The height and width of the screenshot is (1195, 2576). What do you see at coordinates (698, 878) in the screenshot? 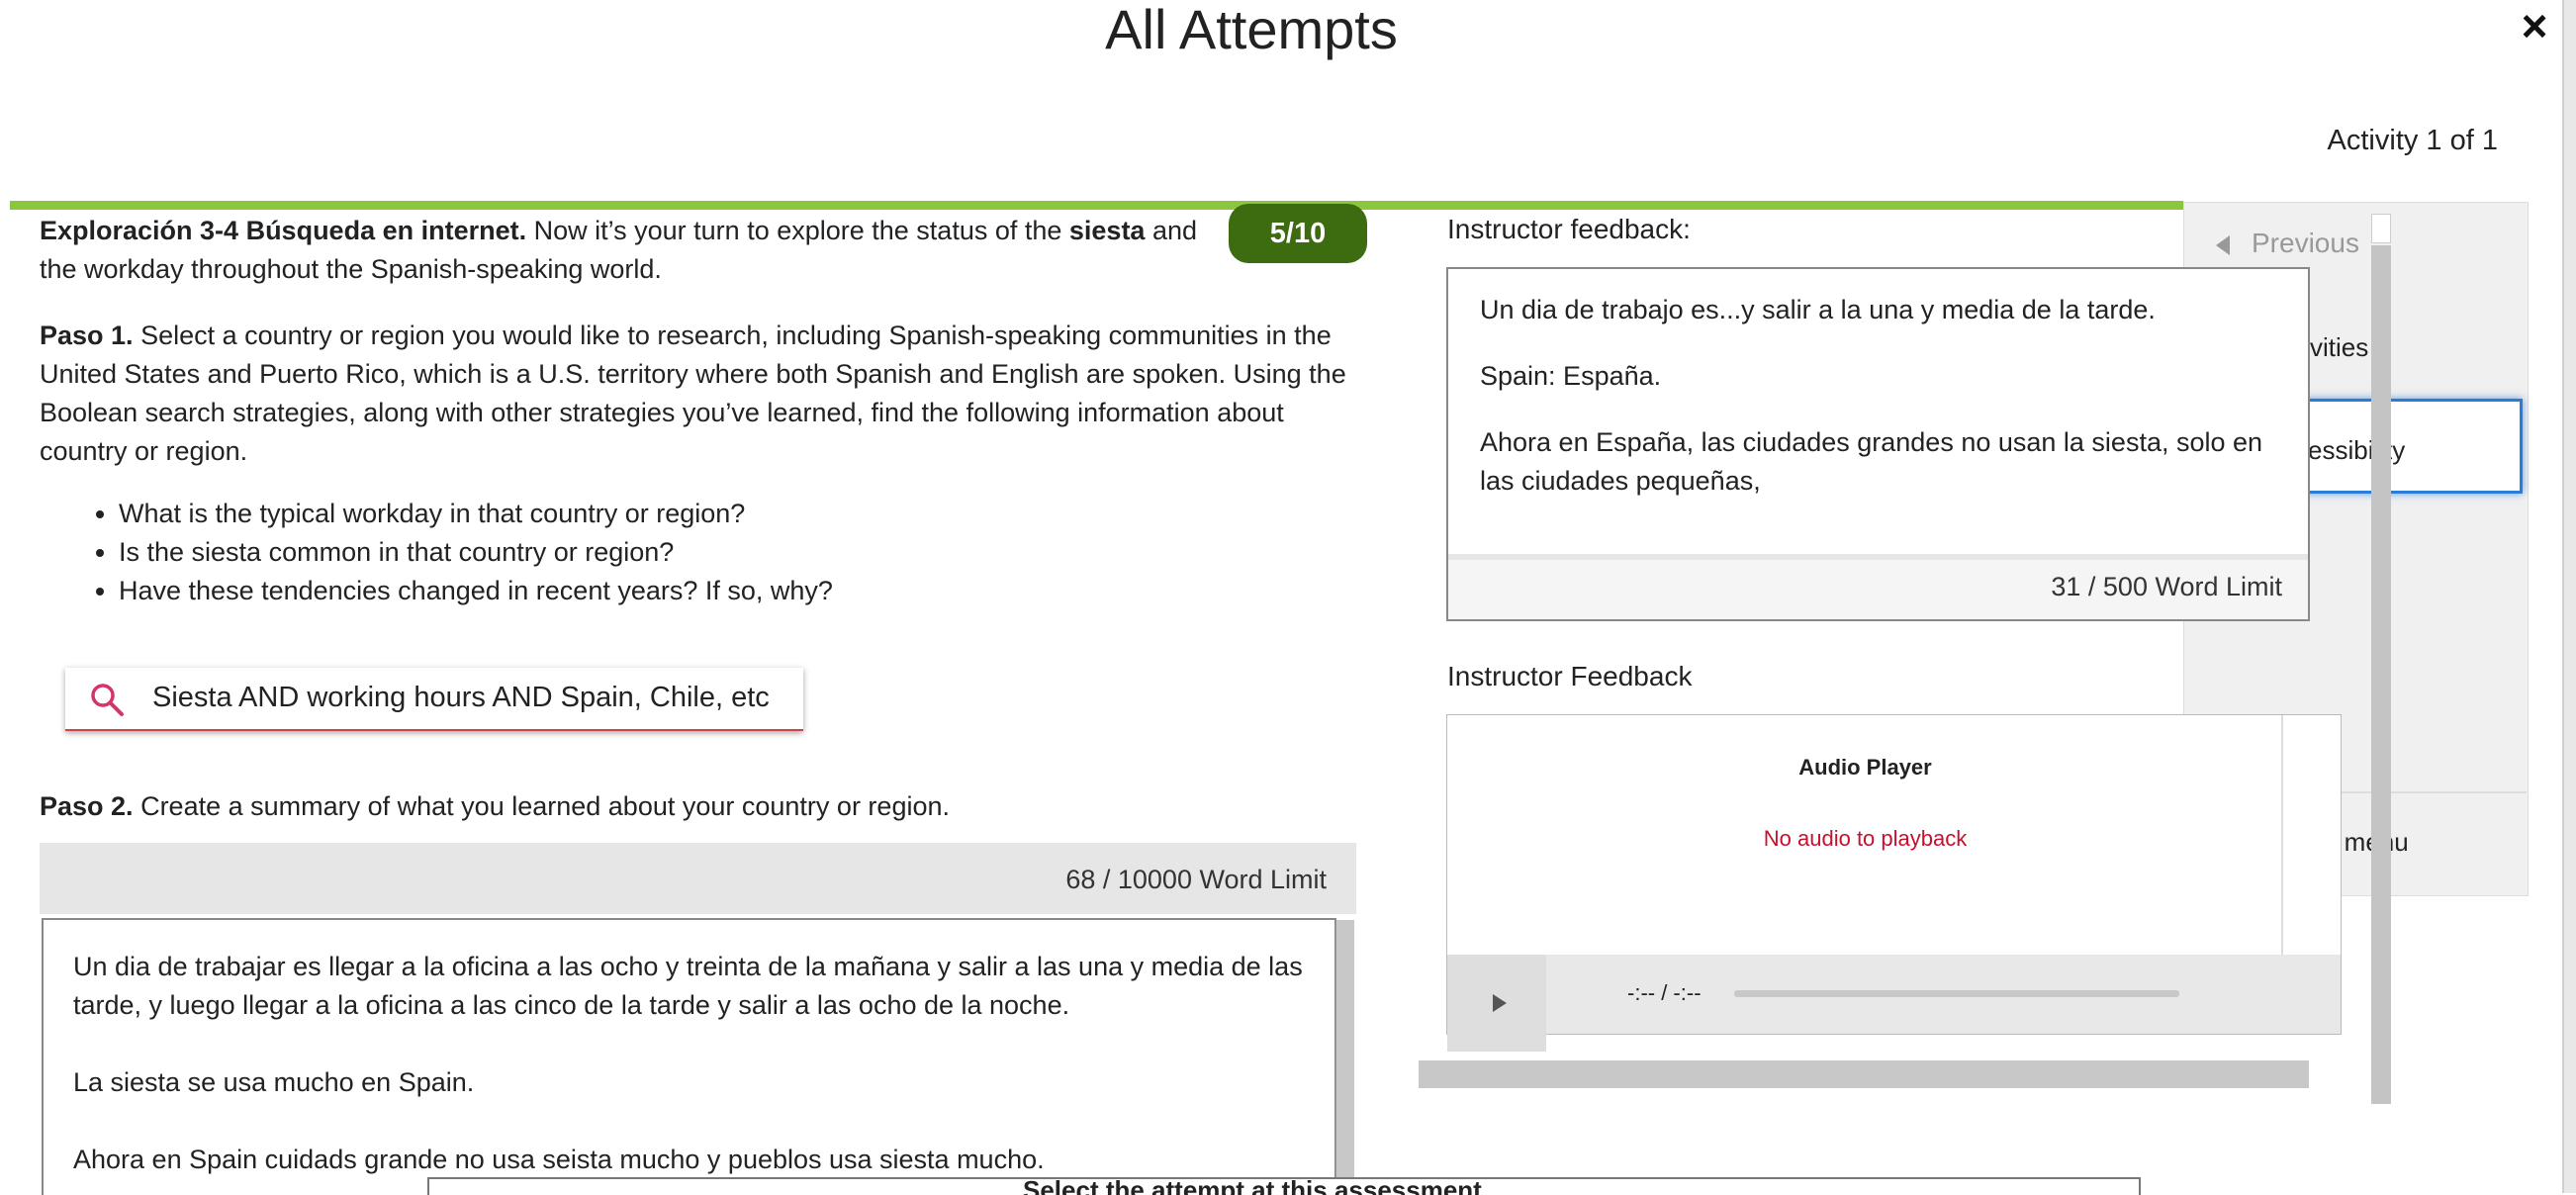
I see `answer-header: 68 / 10000 Word Limit` at bounding box center [698, 878].